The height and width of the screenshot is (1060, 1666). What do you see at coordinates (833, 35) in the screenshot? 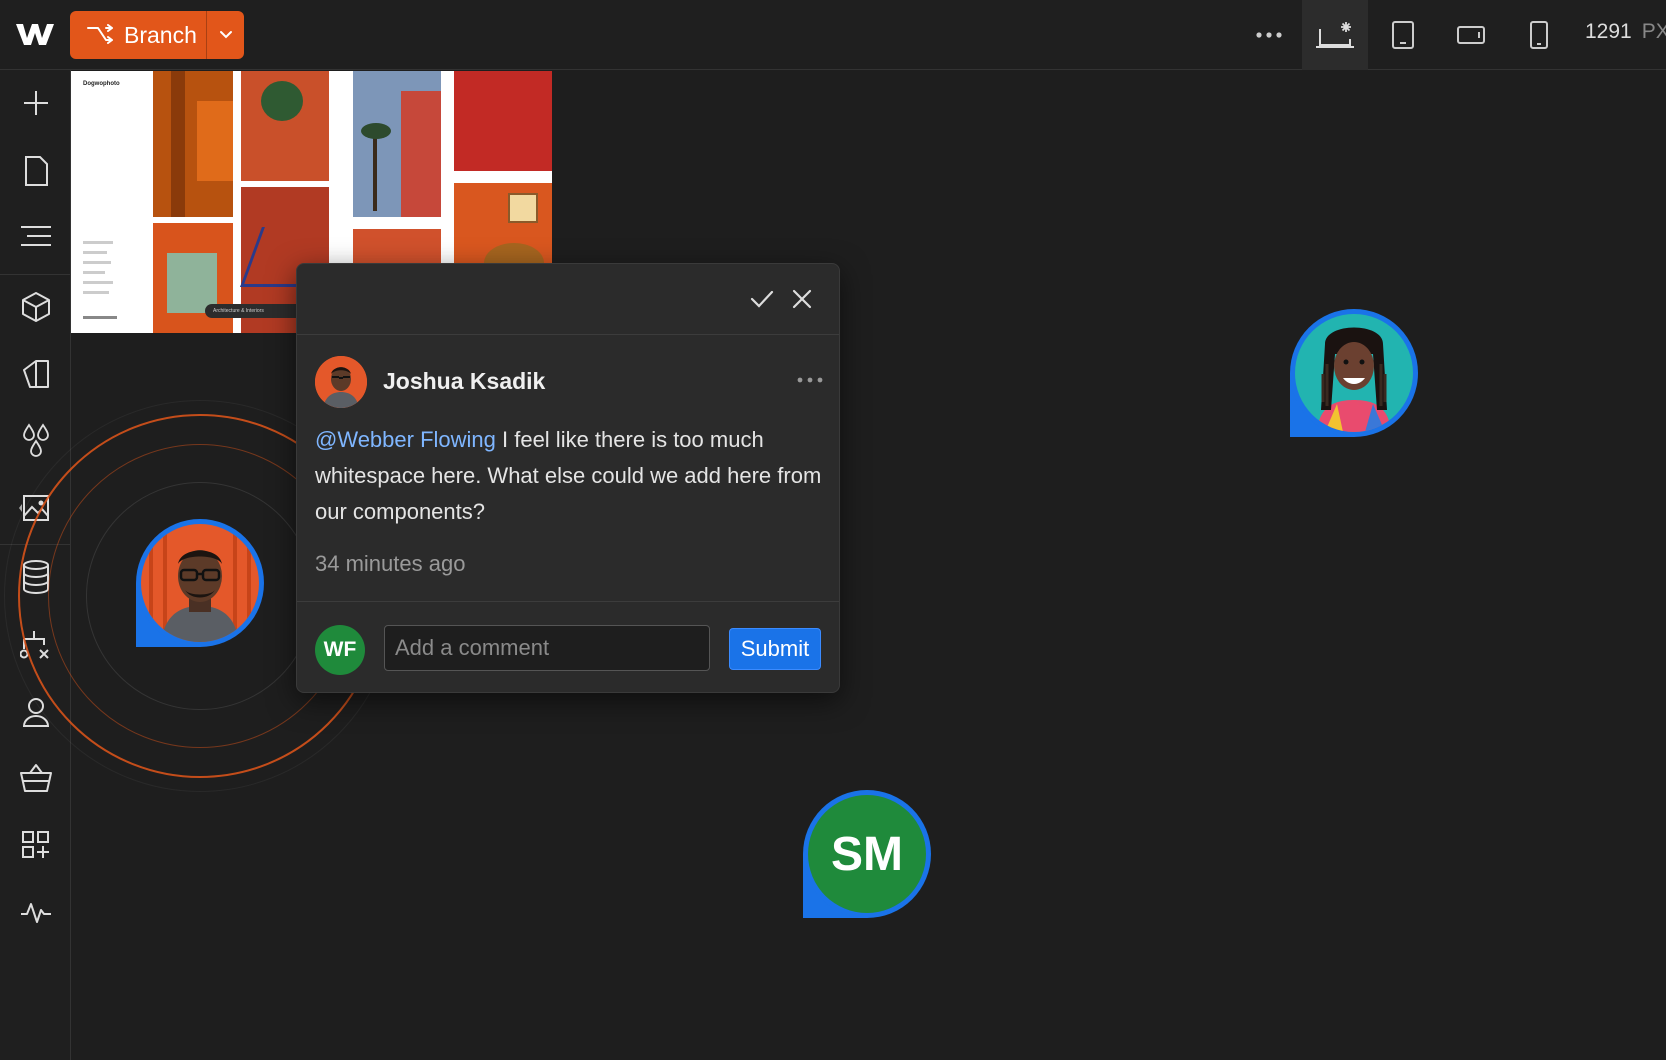
I see `top-toolbar: Branch 1291 PX` at bounding box center [833, 35].